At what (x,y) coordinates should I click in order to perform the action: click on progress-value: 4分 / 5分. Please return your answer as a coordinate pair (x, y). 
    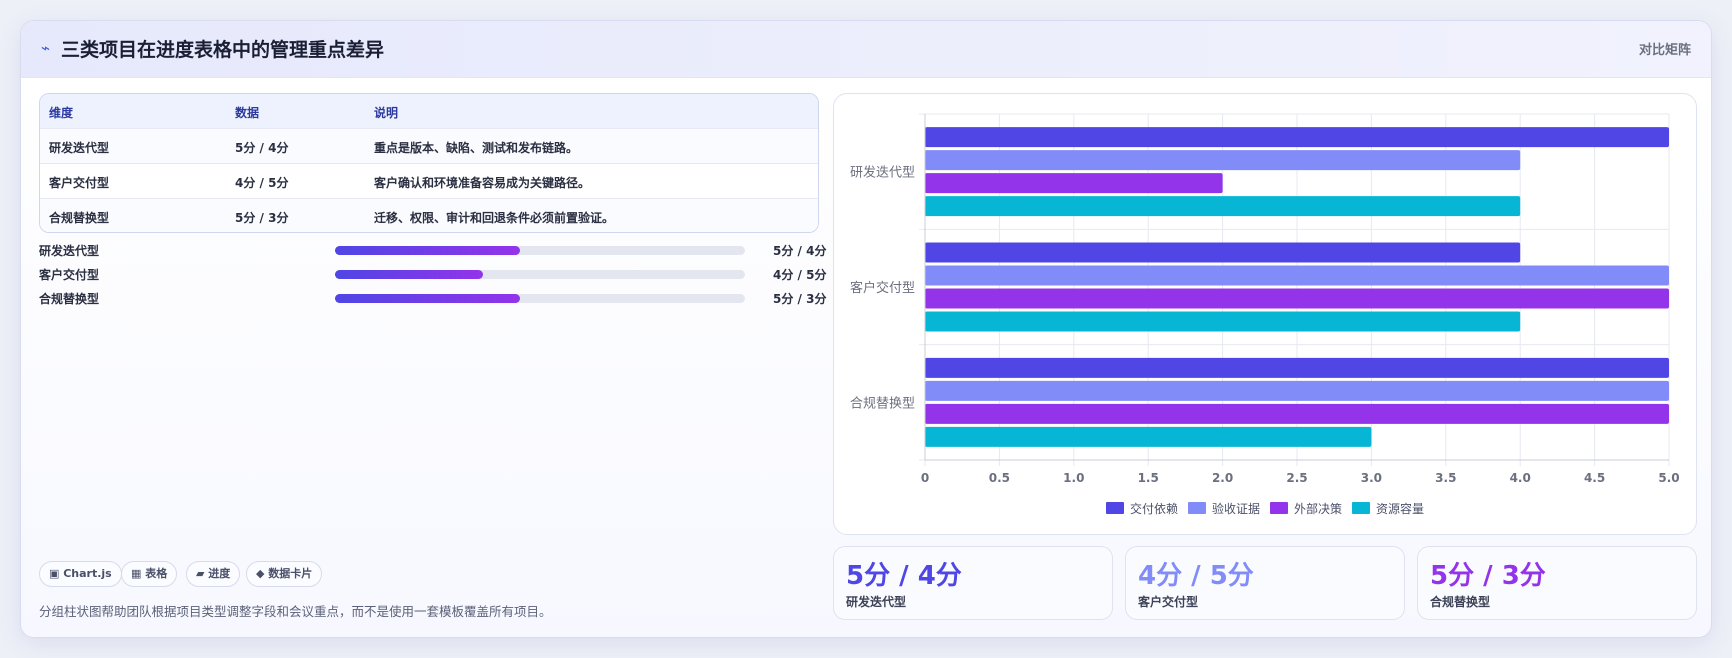
    Looking at the image, I should click on (800, 275).